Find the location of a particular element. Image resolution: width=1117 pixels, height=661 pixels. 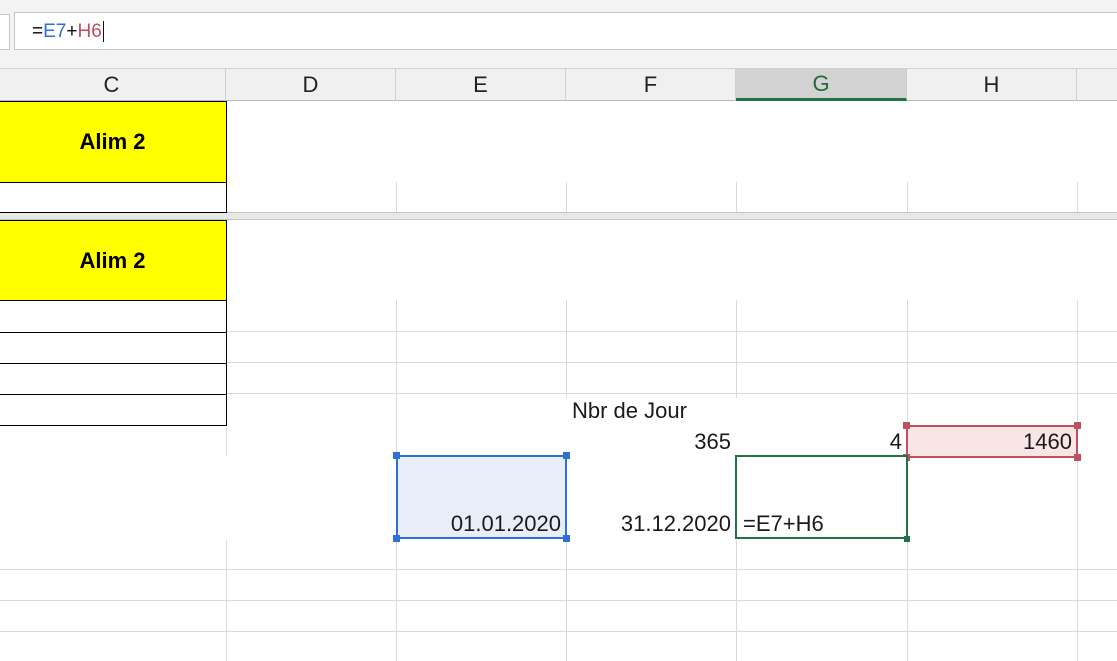

text-cursor is located at coordinates (103, 32).